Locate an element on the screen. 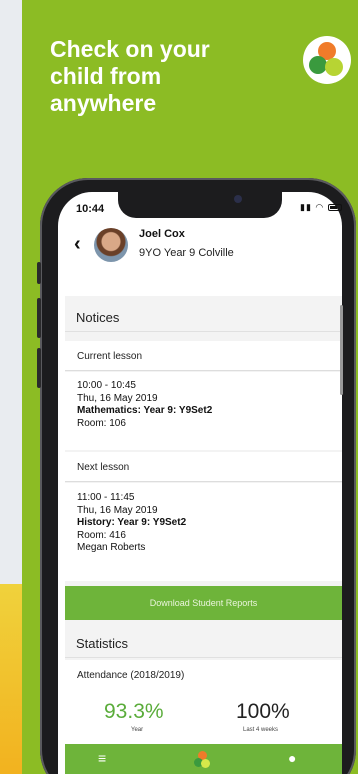 This screenshot has height=774, width=358. attendance-title: Attendance (2018/2019) is located at coordinates (131, 675).